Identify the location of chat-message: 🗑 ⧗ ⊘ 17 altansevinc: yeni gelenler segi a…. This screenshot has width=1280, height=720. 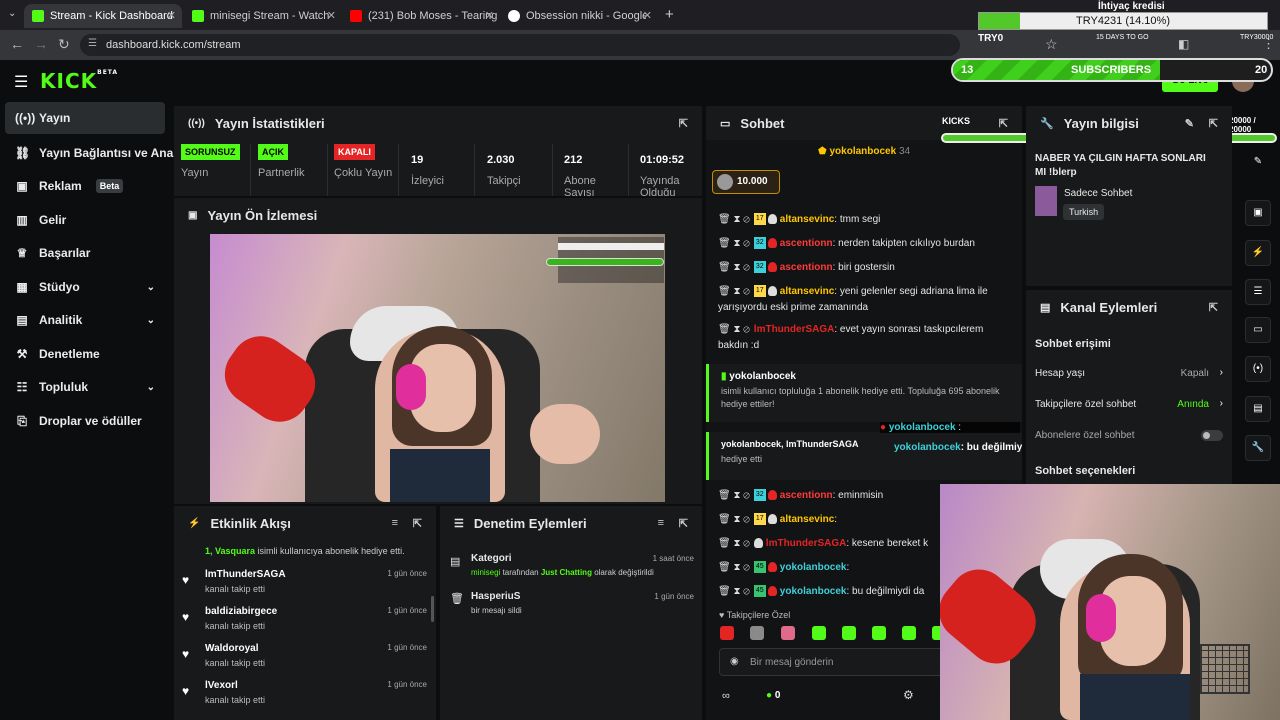
(863, 300).